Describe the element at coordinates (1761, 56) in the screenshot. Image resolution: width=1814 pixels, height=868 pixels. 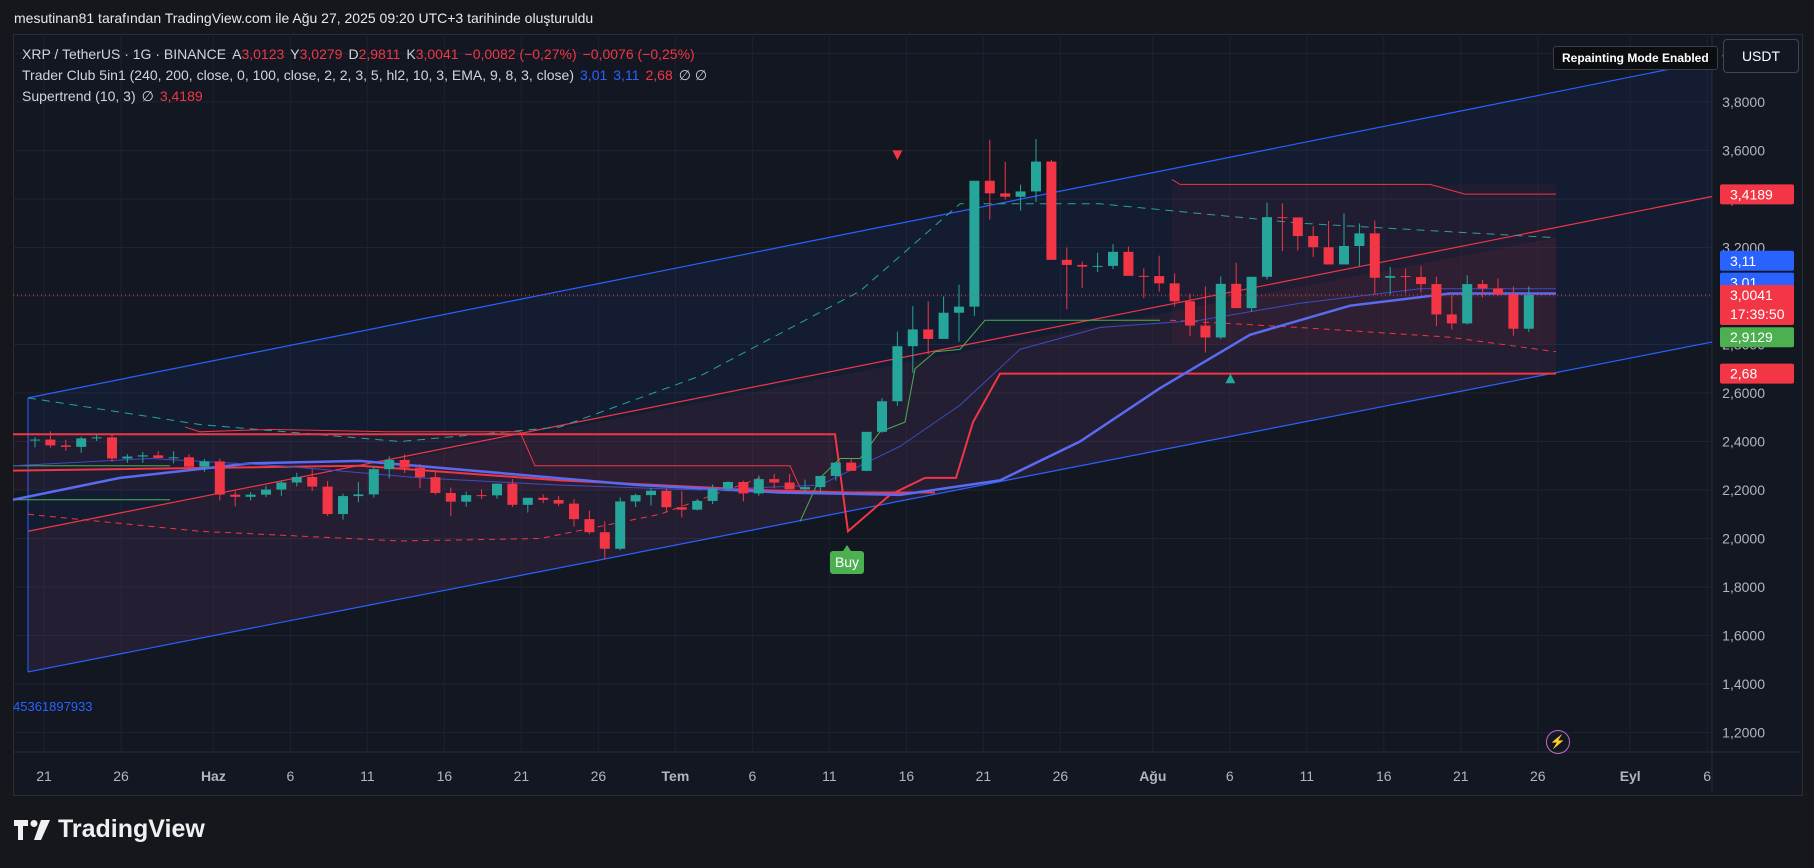
I see `currency-button: USDT` at that location.